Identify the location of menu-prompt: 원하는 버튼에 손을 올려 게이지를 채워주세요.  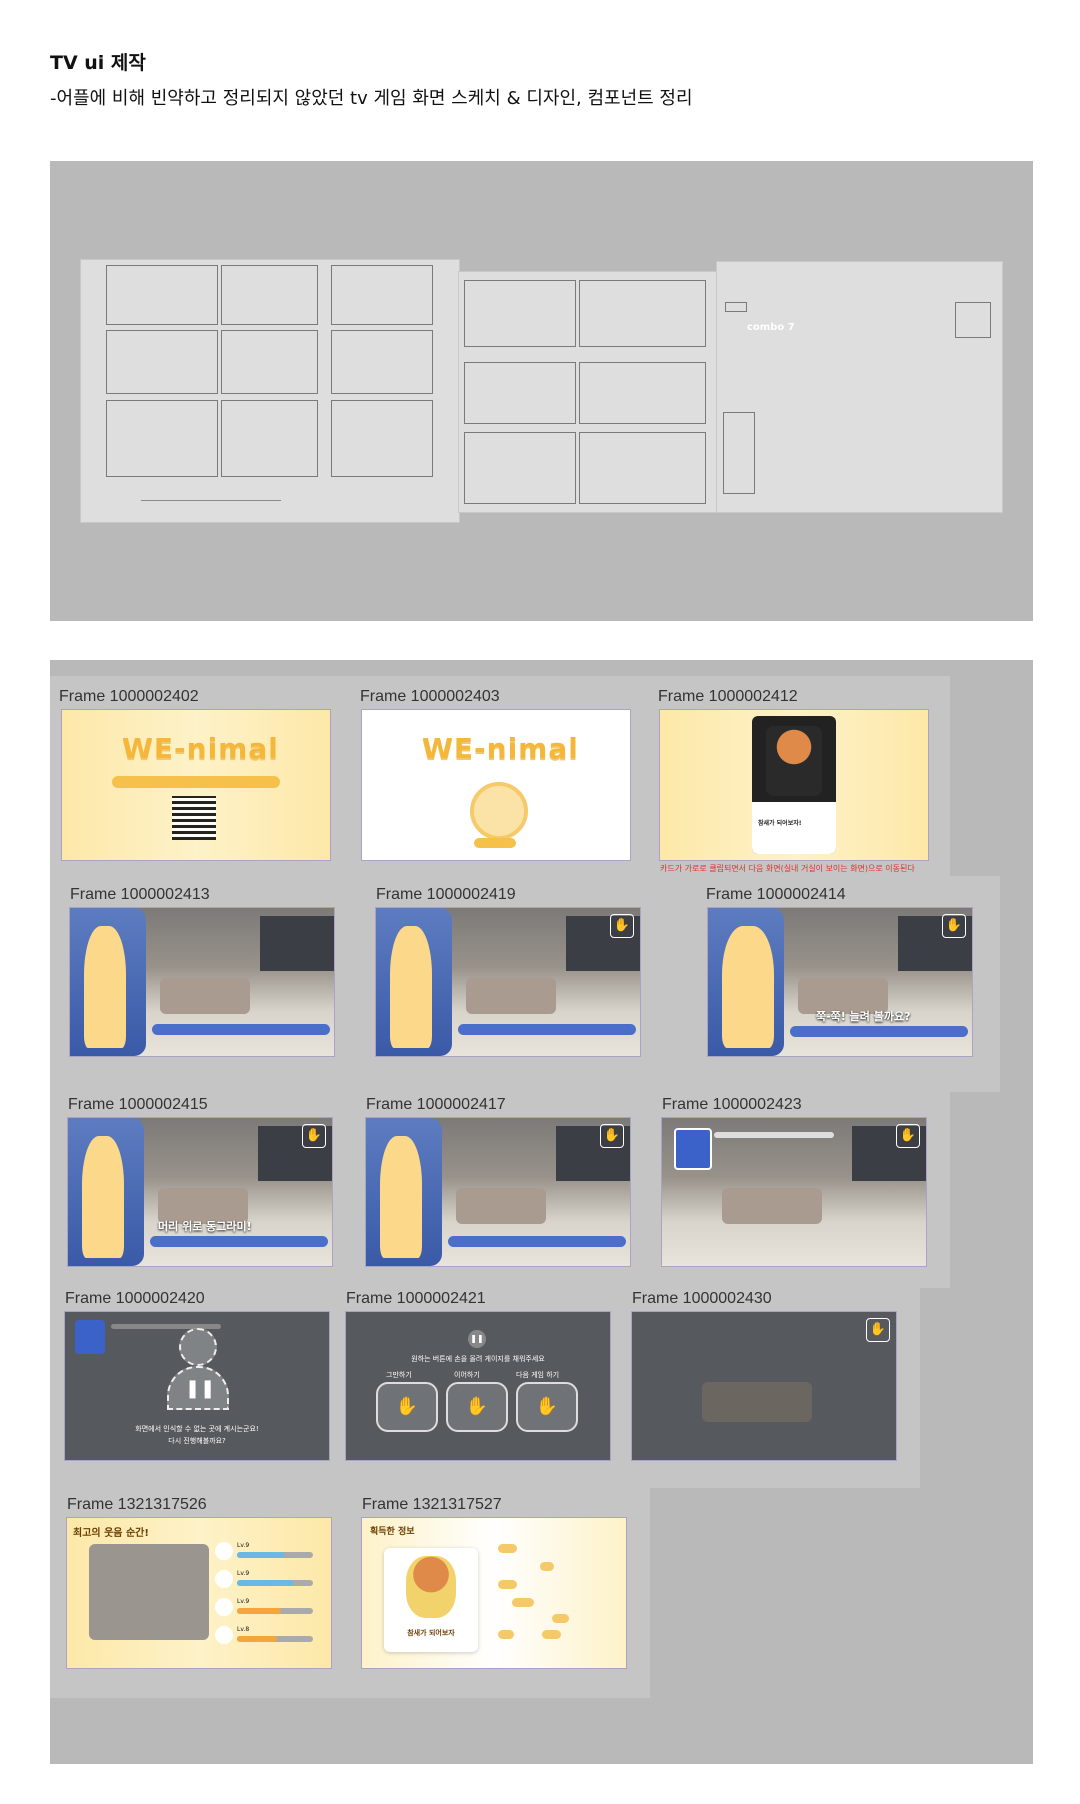
(478, 1359).